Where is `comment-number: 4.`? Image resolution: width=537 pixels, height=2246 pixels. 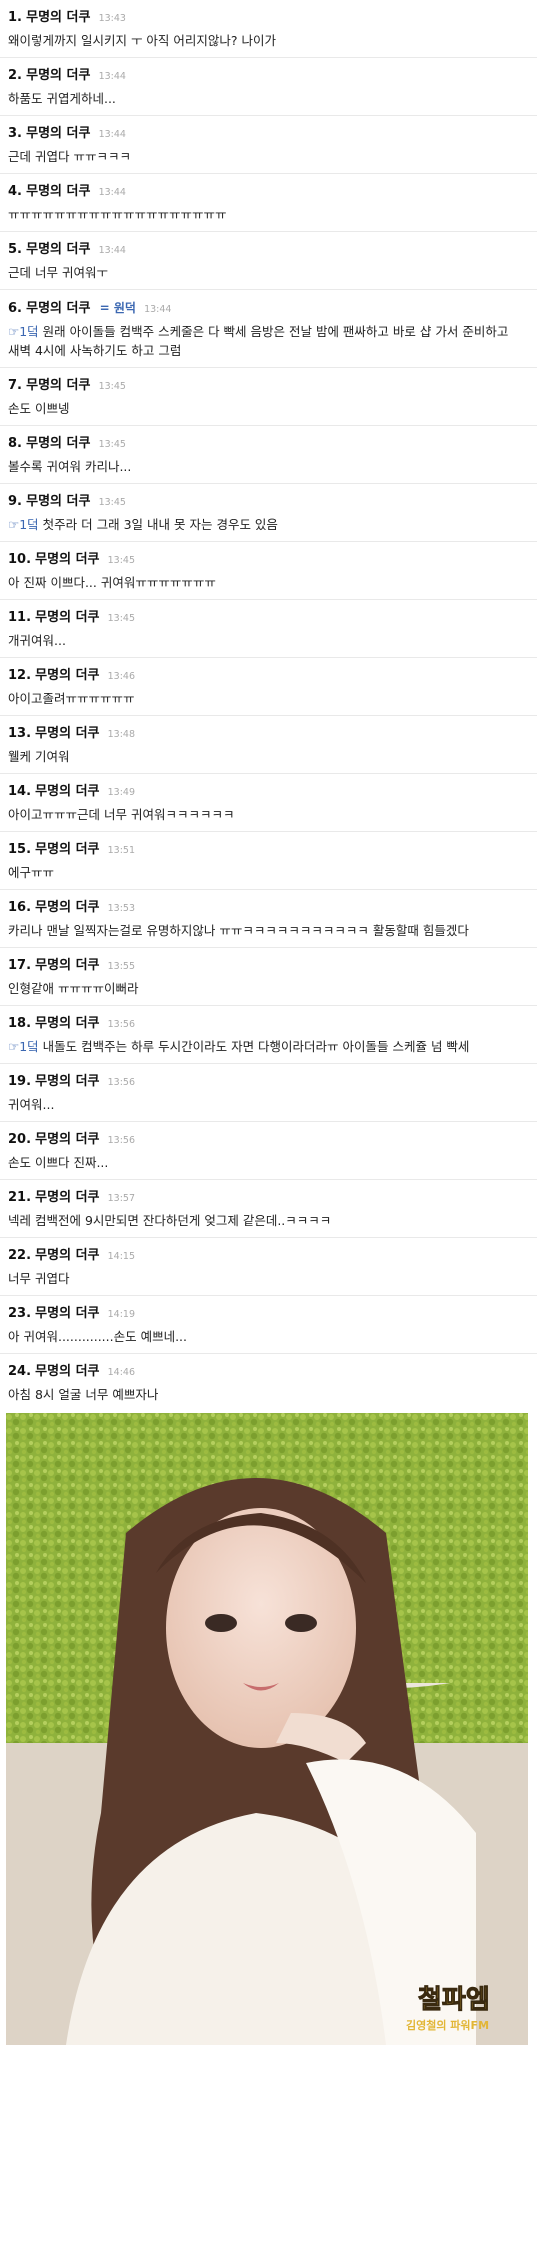 comment-number: 4. is located at coordinates (15, 191).